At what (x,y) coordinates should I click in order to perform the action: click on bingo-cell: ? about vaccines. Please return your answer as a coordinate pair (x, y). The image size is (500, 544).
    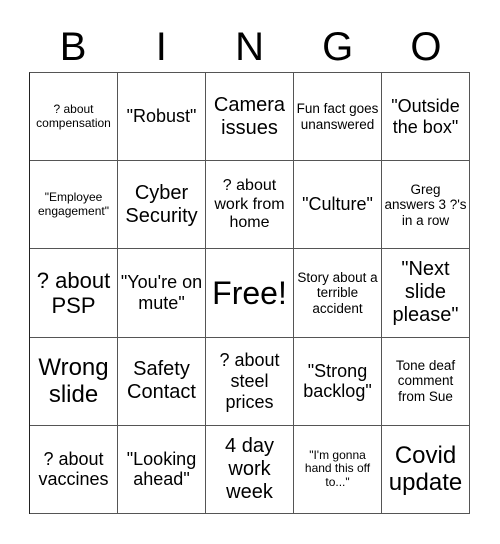
    Looking at the image, I should click on (74, 469).